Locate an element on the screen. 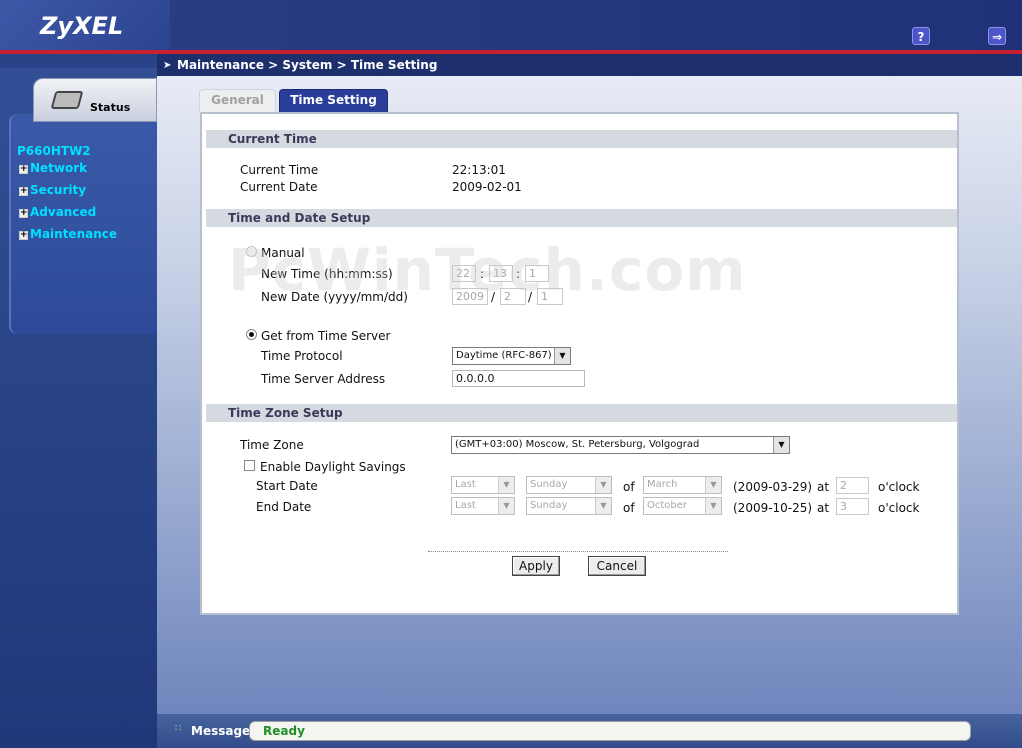 This screenshot has height=748, width=1022. new-time-mm-input: 13 is located at coordinates (501, 273).